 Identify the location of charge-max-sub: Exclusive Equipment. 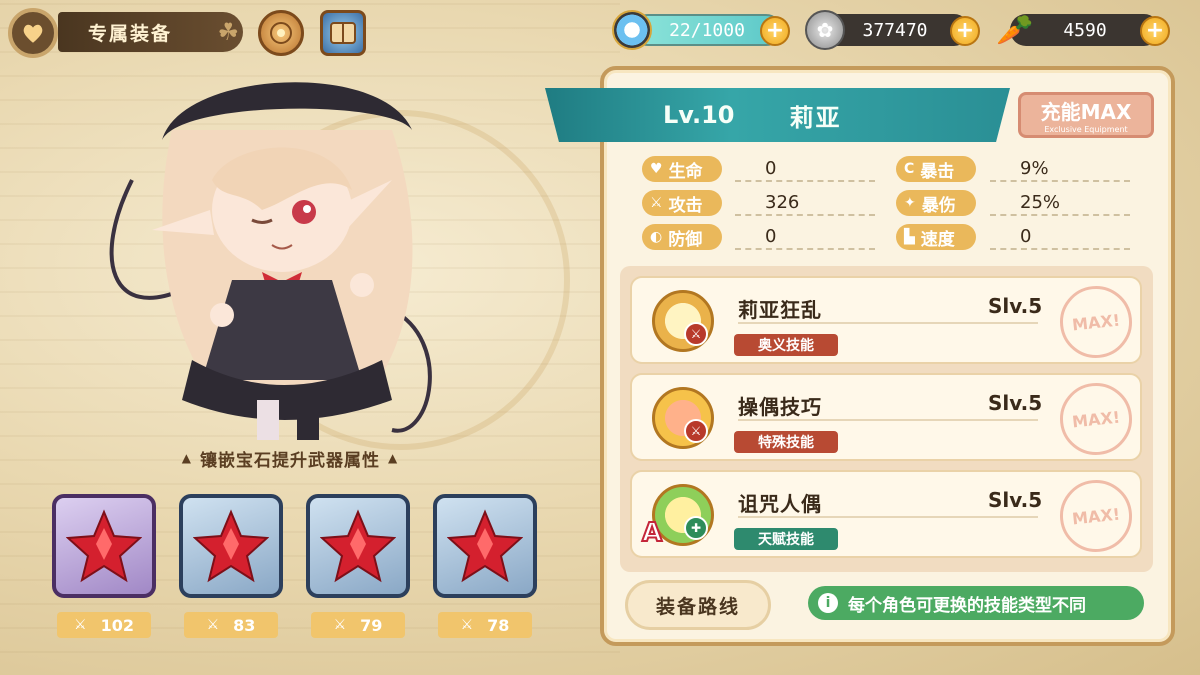
(1086, 129).